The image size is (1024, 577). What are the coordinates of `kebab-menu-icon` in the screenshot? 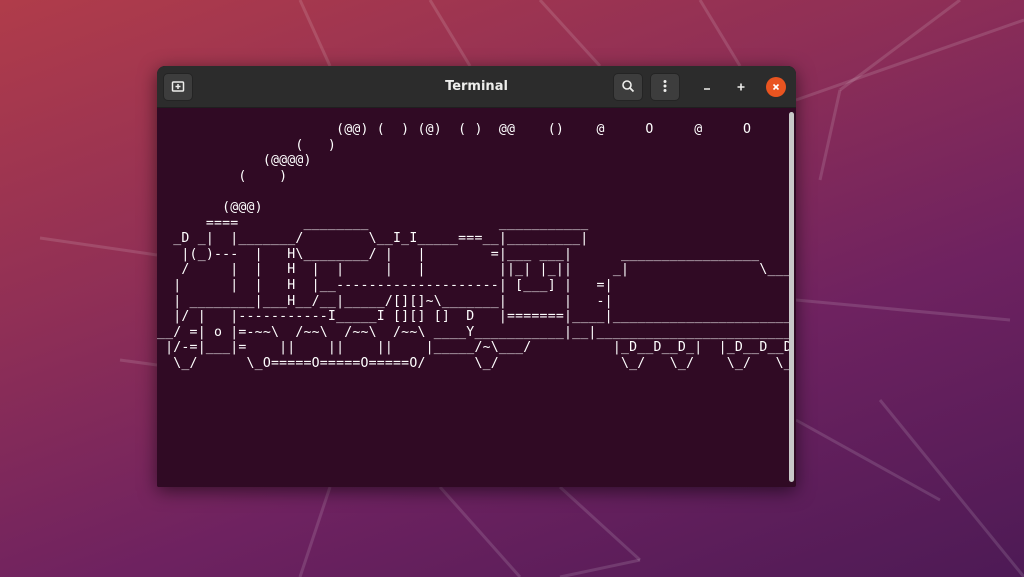 It's located at (665, 87).